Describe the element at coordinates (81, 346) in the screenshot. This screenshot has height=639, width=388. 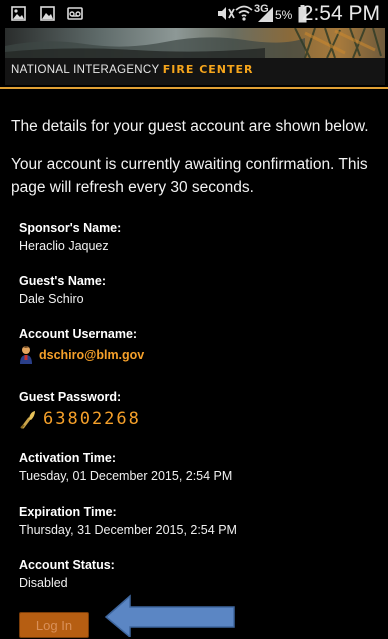
I see `username-field: Account Username: dschiro@blm.gov` at that location.